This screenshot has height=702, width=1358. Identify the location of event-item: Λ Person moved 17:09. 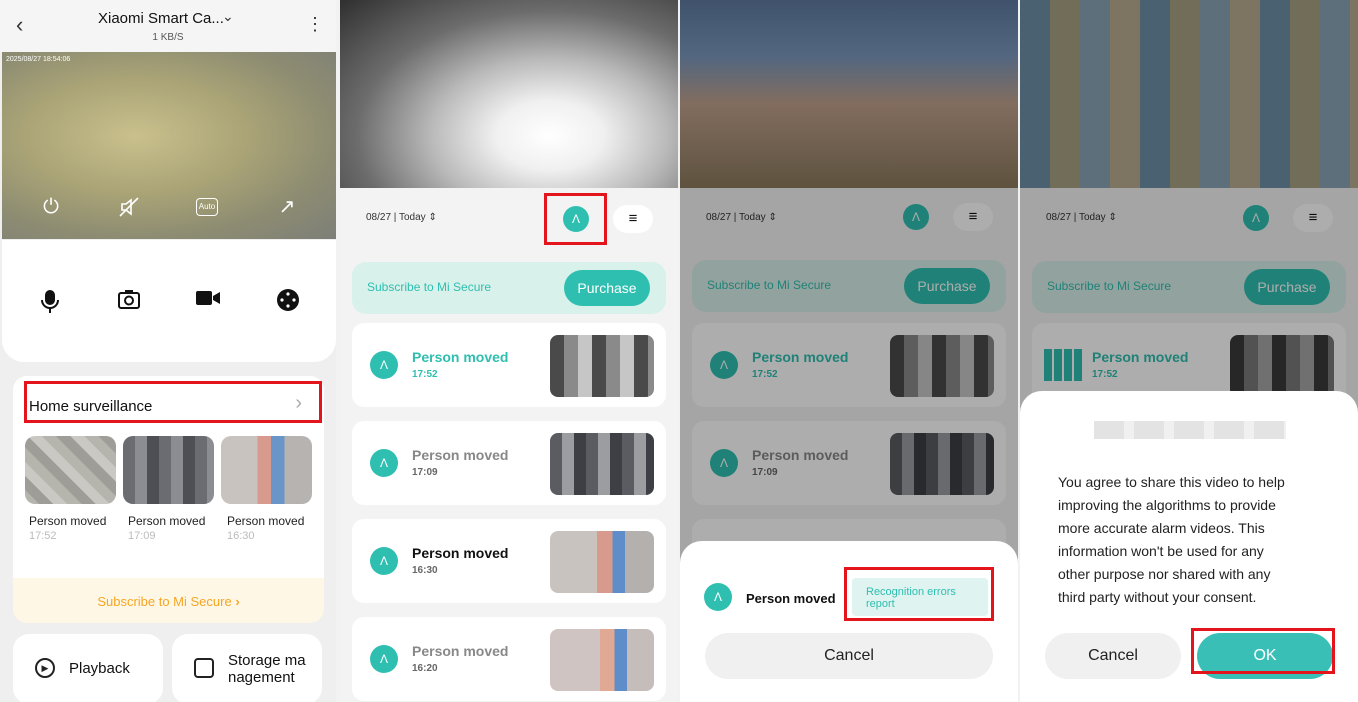
(509, 463).